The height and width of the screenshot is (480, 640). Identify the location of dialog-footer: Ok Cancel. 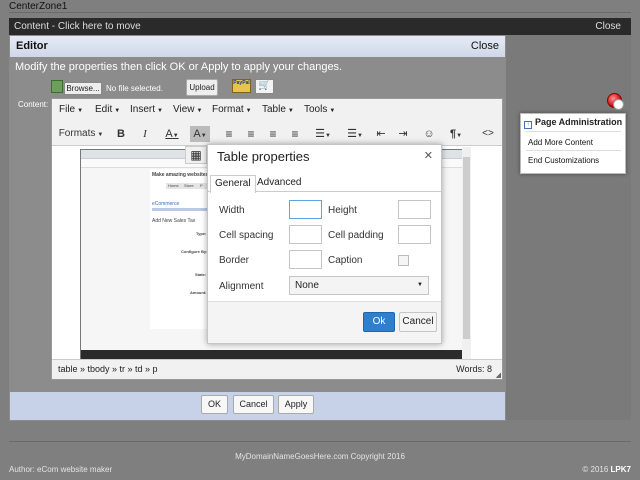
(324, 322).